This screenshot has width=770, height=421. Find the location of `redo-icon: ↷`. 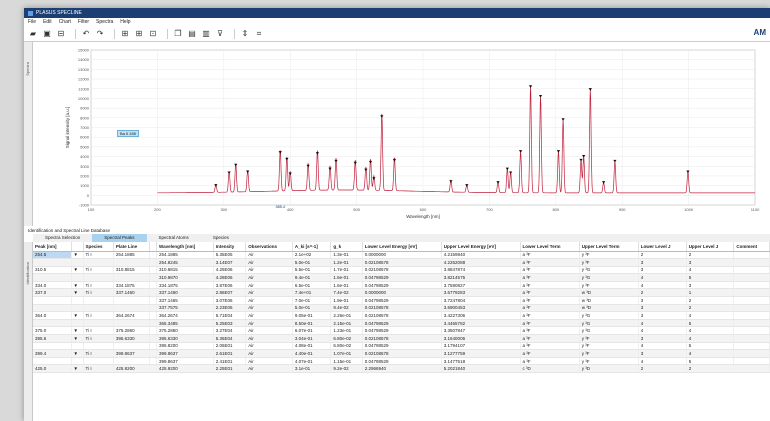

redo-icon: ↷ is located at coordinates (100, 33).